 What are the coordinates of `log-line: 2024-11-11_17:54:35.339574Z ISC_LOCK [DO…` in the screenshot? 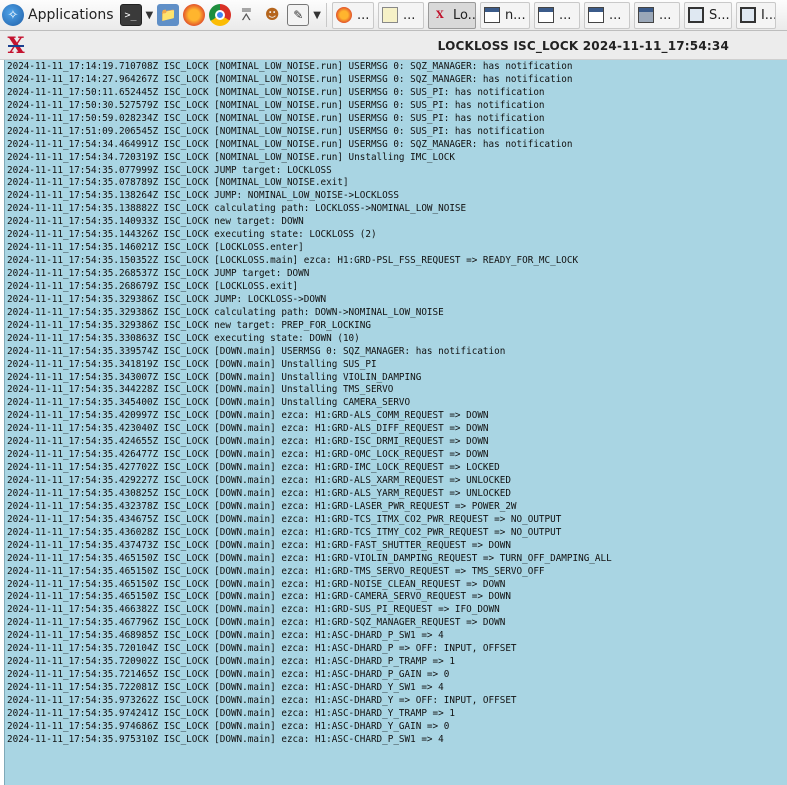 It's located at (256, 351).